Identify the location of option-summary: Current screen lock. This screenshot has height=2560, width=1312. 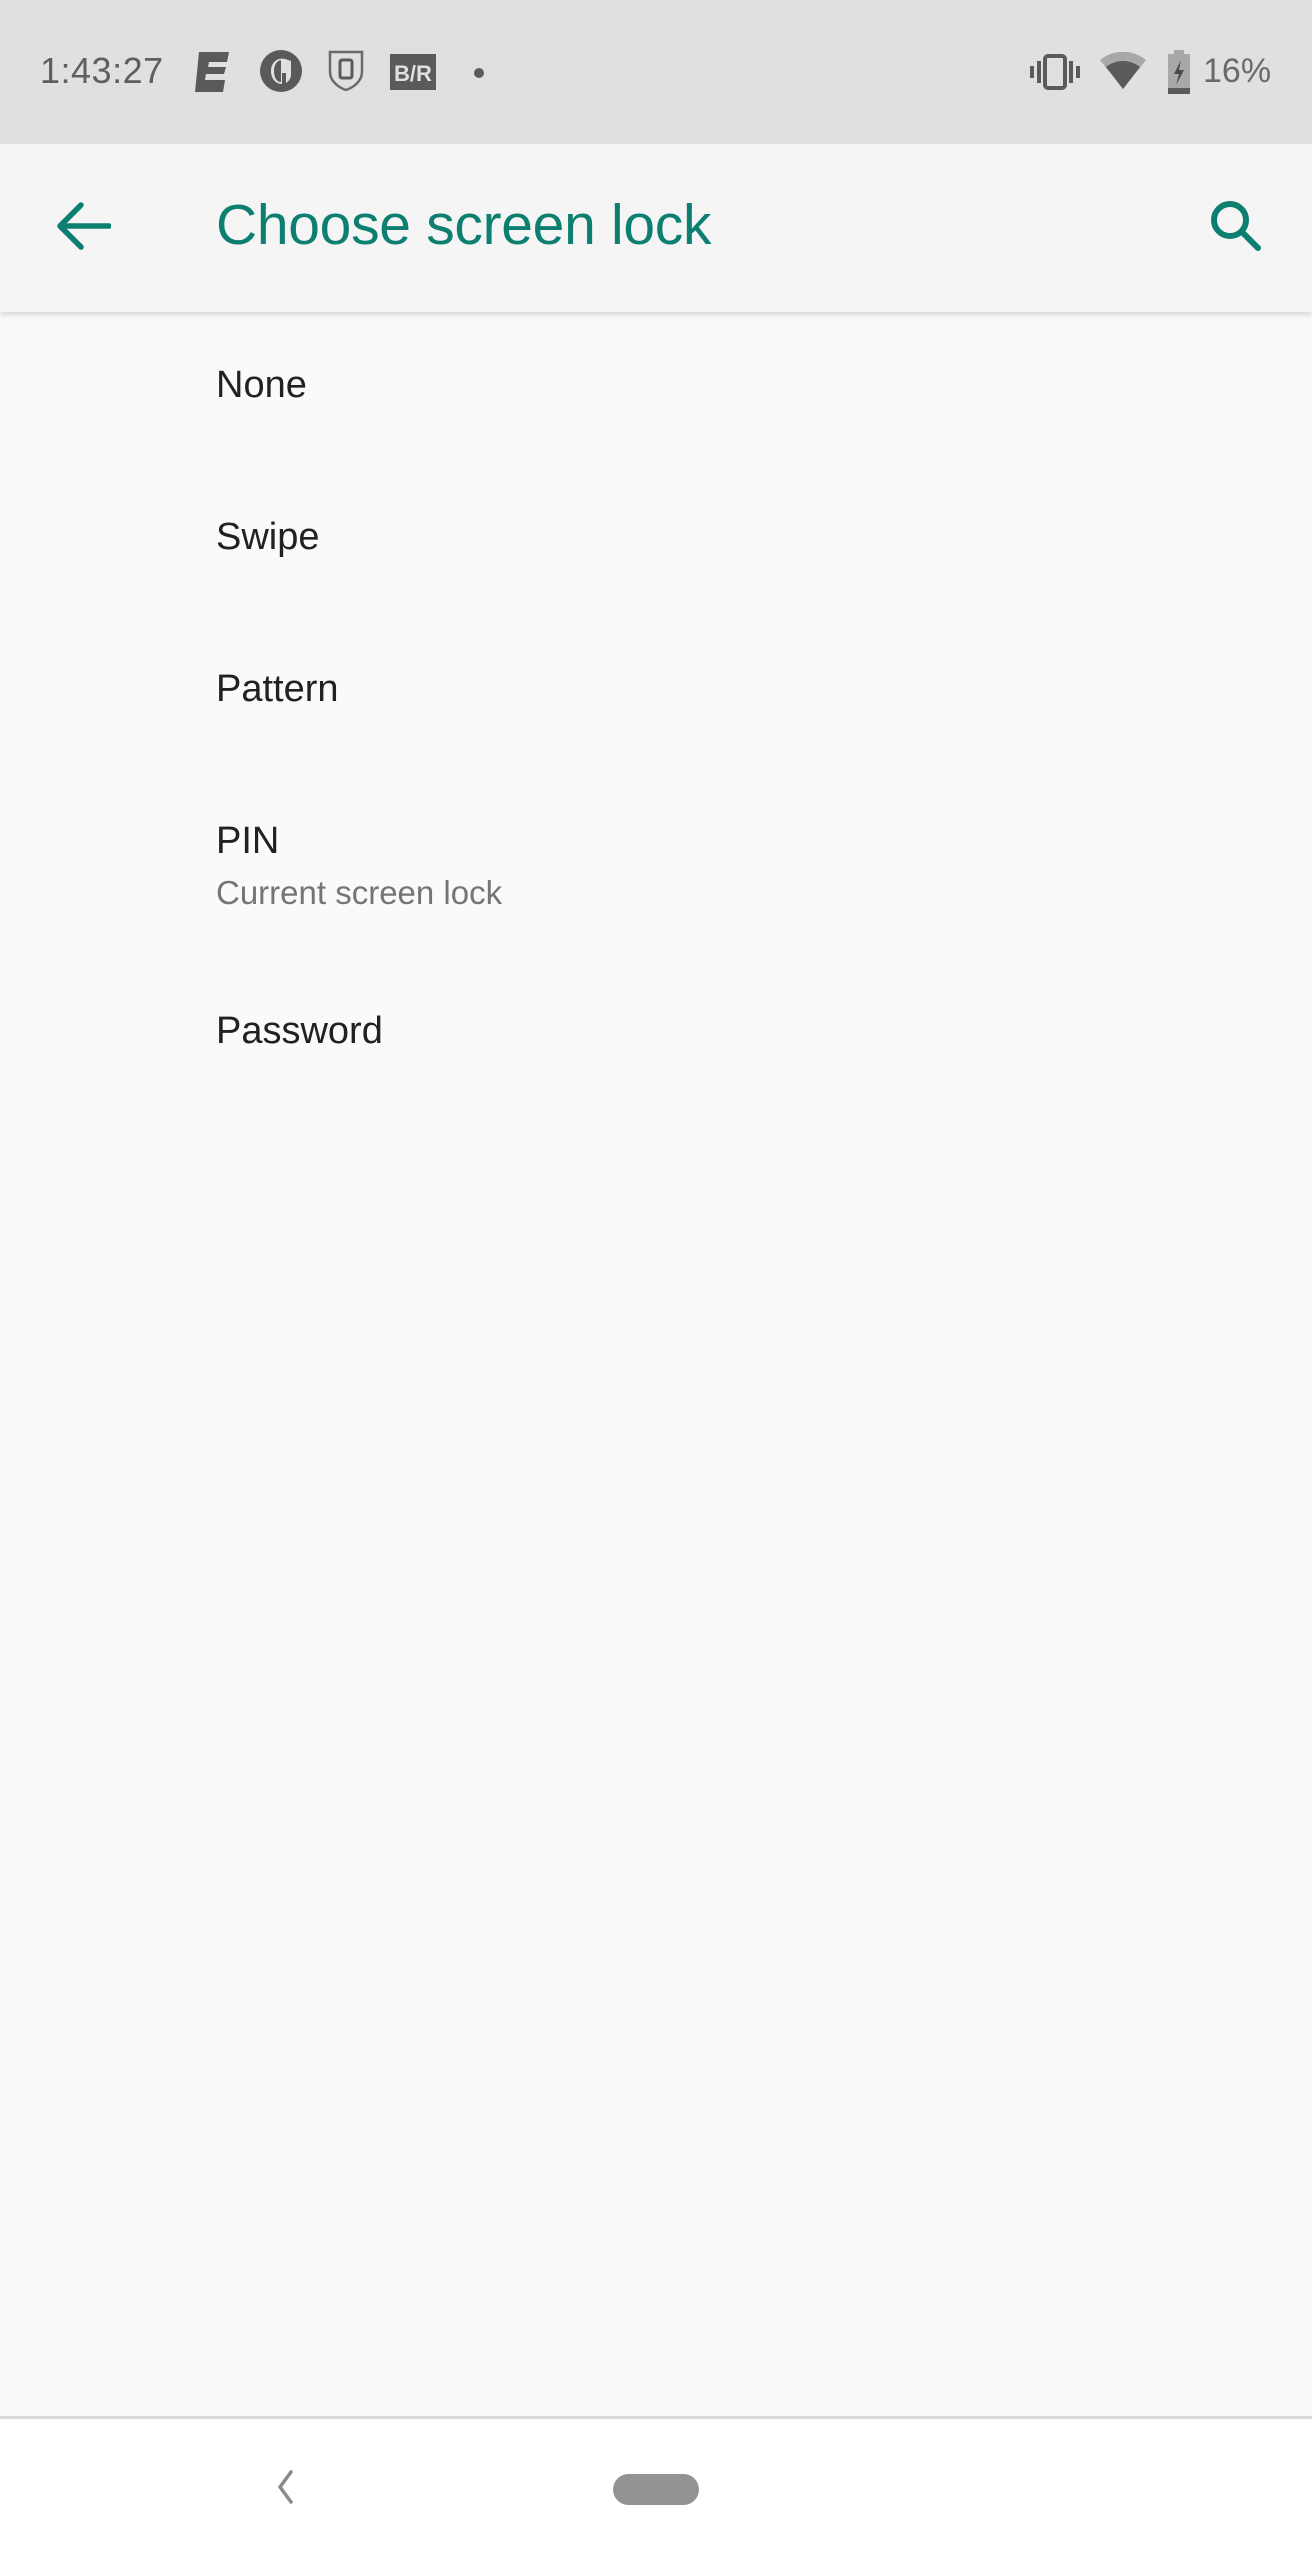
(359, 892).